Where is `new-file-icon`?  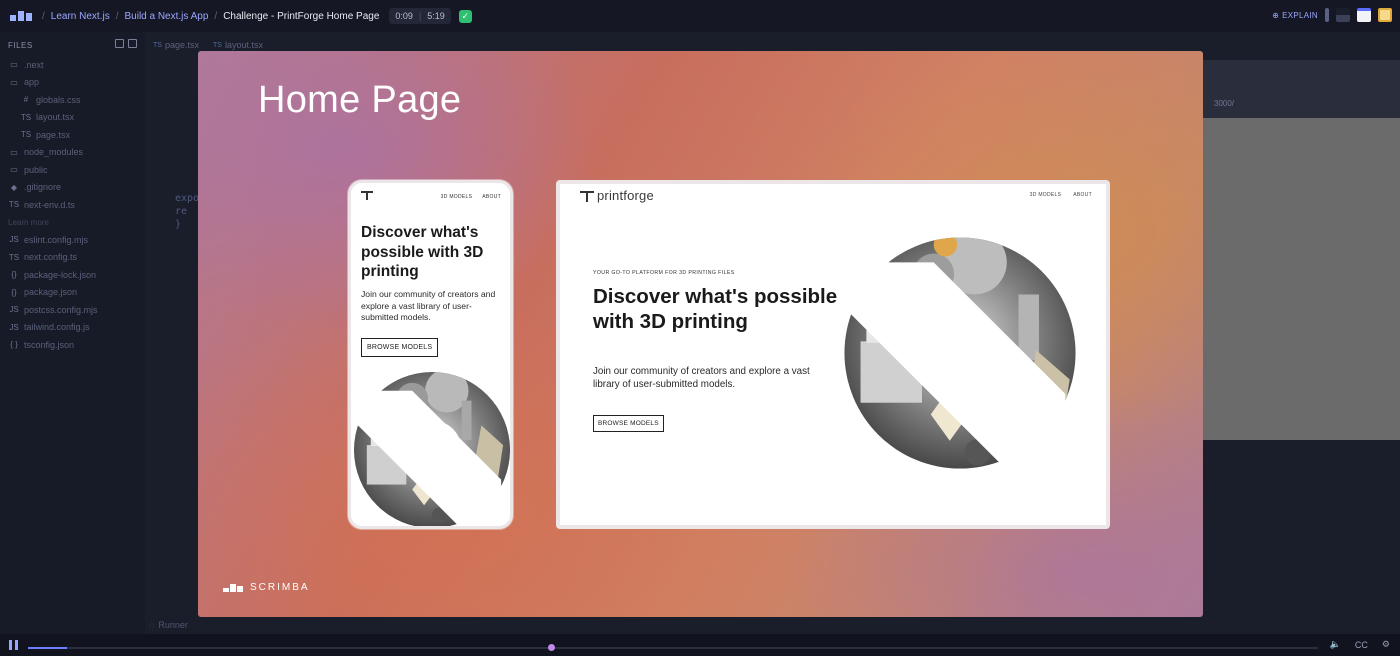 new-file-icon is located at coordinates (119, 43).